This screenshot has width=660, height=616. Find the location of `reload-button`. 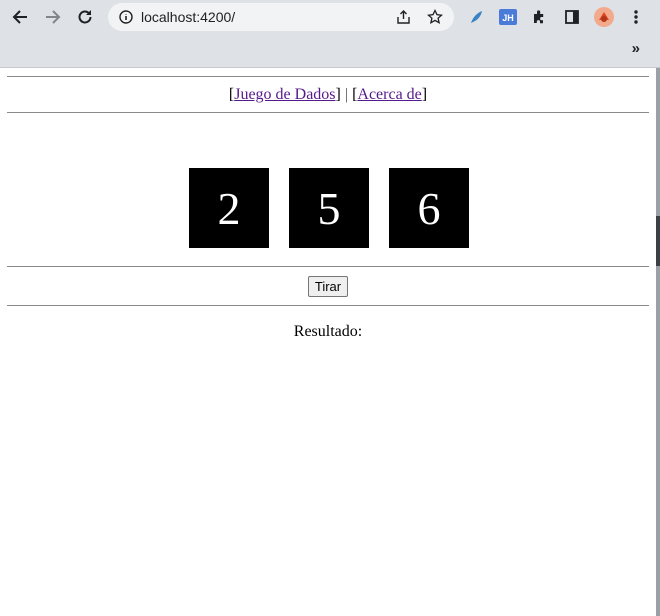

reload-button is located at coordinates (85, 17).